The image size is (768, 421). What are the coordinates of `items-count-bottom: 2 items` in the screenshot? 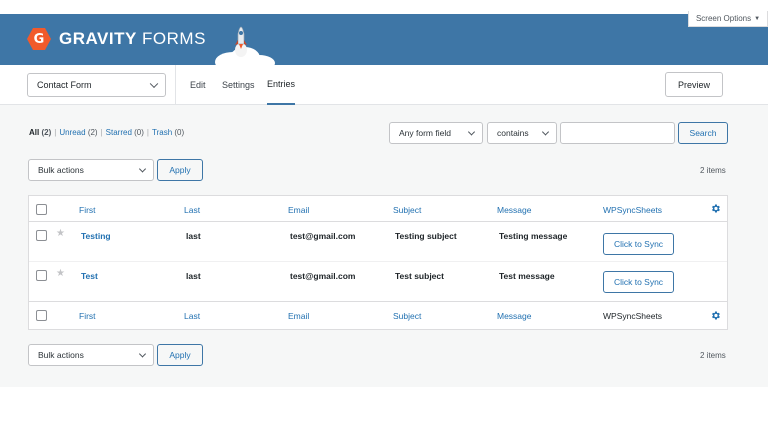 It's located at (713, 355).